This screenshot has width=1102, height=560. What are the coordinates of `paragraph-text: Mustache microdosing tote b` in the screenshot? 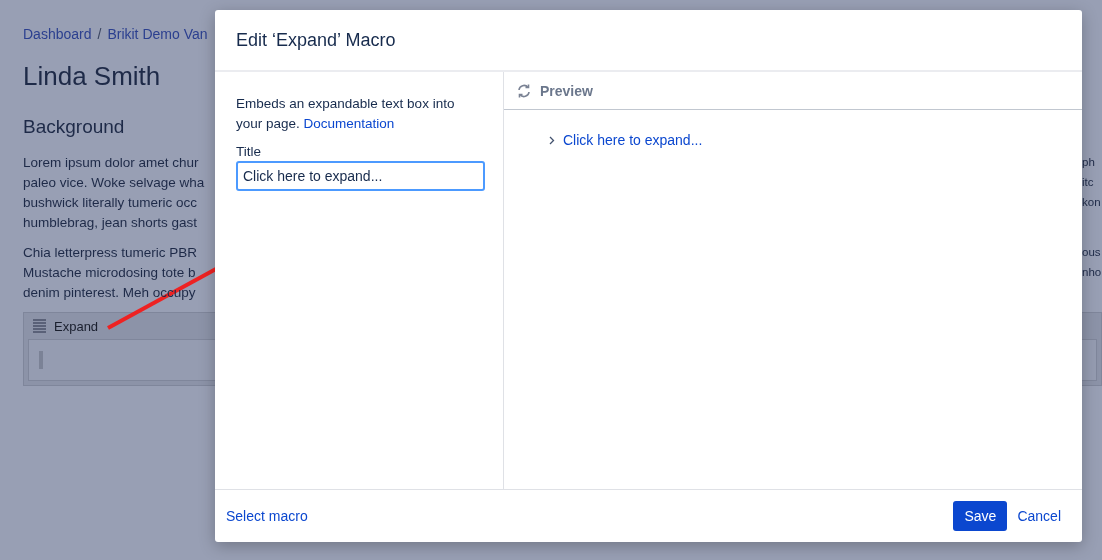 It's located at (109, 272).